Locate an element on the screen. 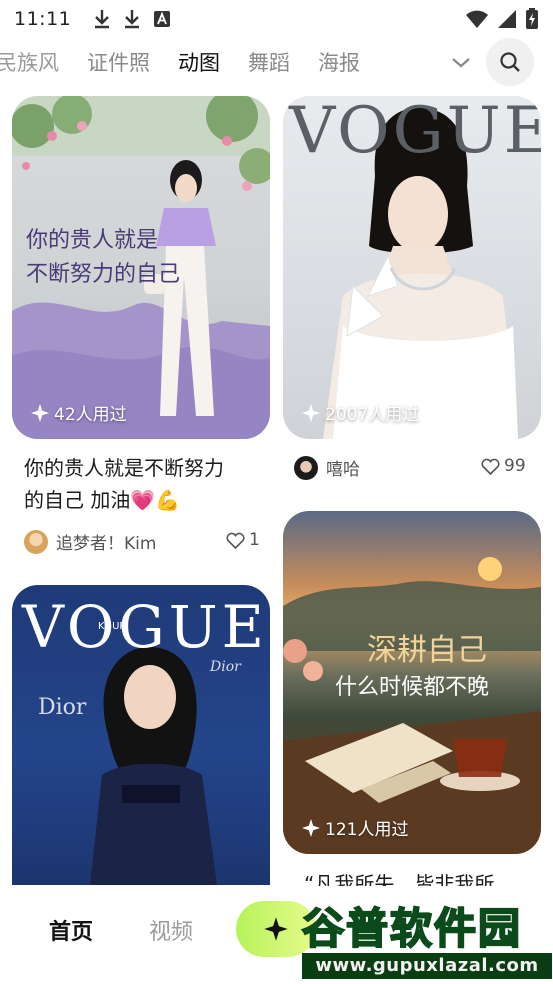 Image resolution: width=553 pixels, height=984 pixels. nav-video: 视频 is located at coordinates (171, 930).